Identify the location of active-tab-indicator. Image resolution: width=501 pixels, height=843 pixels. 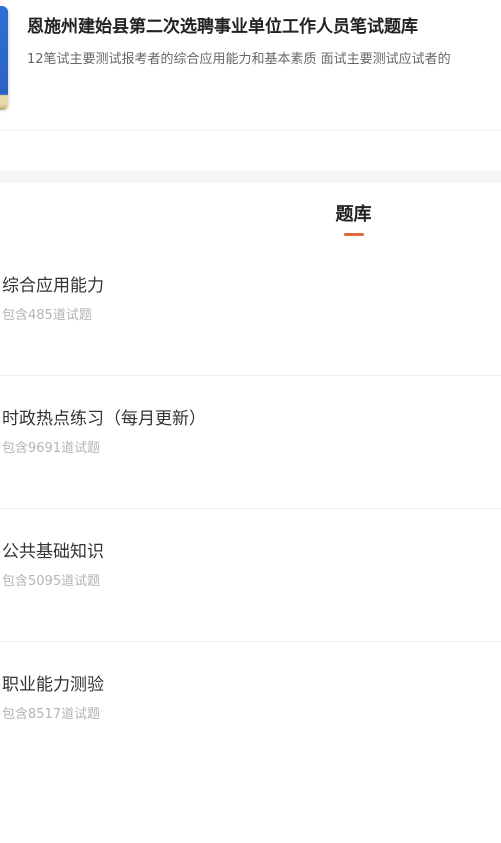
(354, 234).